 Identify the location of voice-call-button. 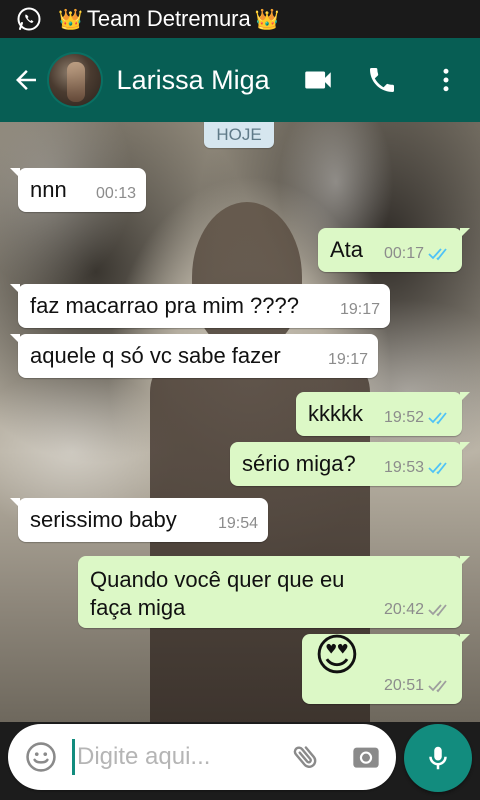
(382, 80).